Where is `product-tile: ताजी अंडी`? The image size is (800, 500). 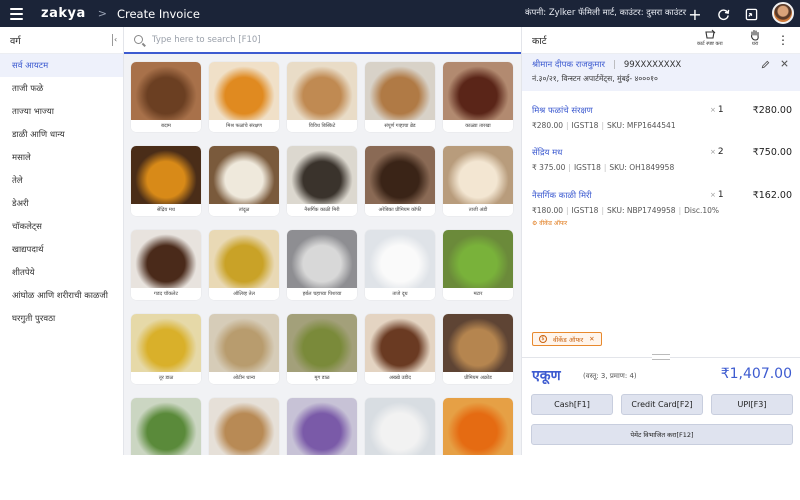
product-tile: ताजी अंडी is located at coordinates (478, 181).